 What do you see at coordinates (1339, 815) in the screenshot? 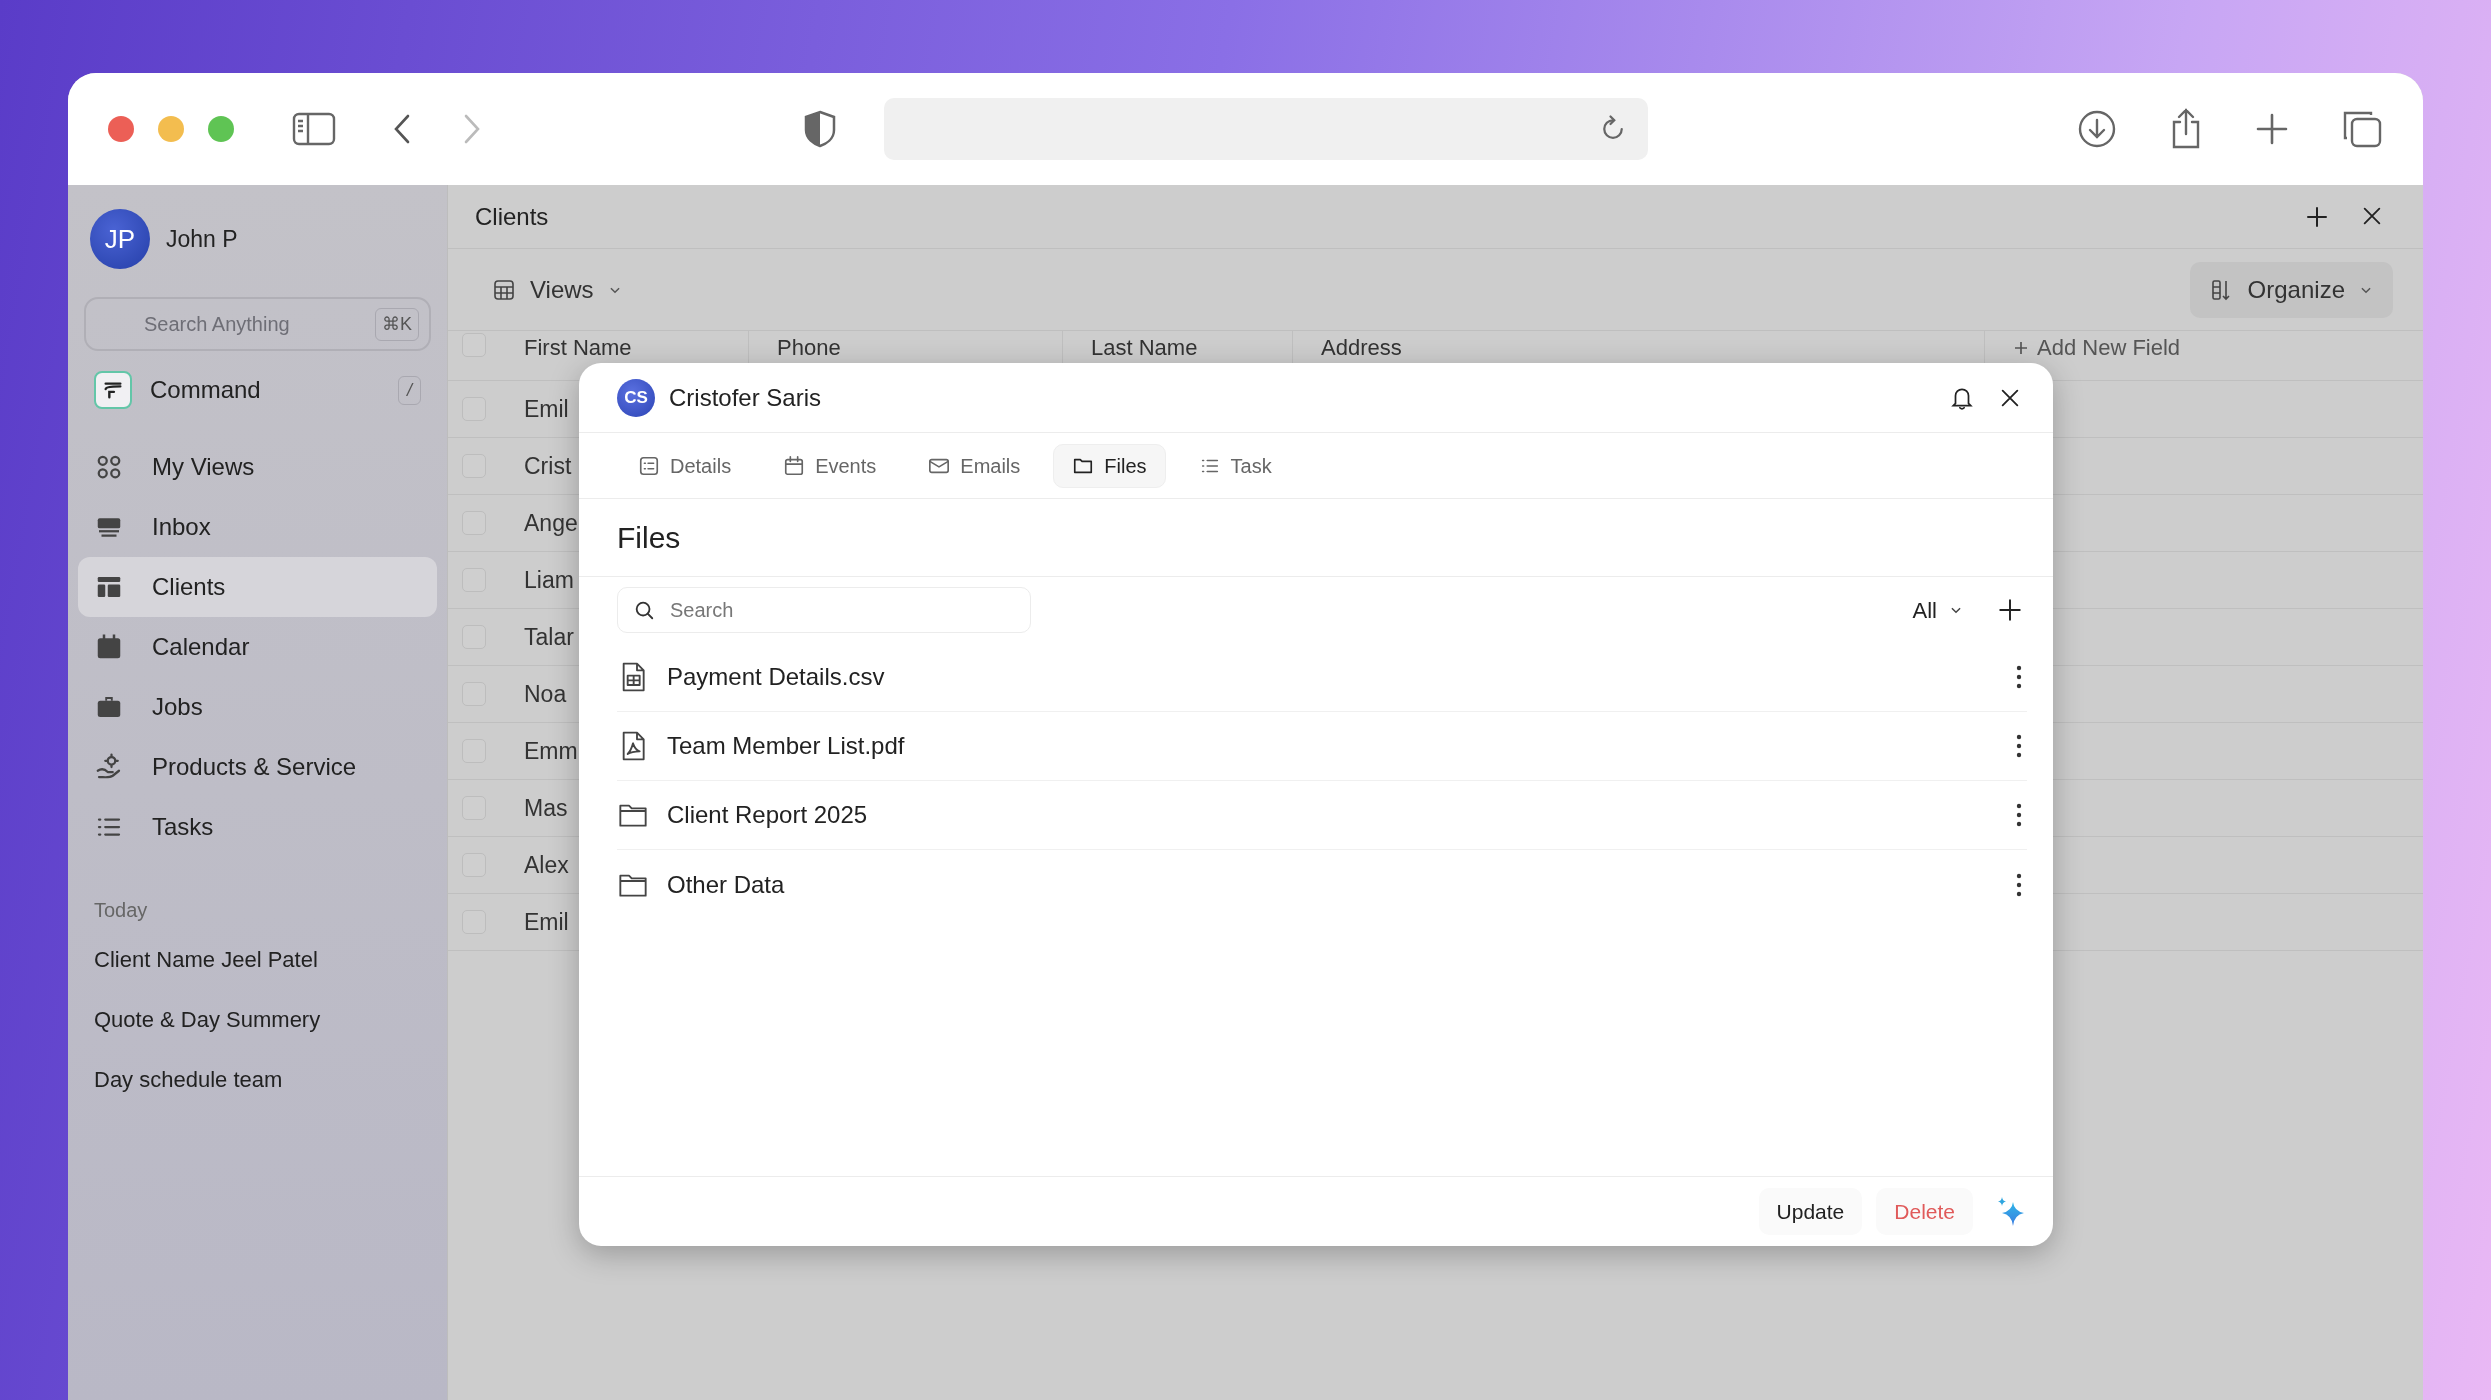
I see `file-name: Client Report 2025` at bounding box center [1339, 815].